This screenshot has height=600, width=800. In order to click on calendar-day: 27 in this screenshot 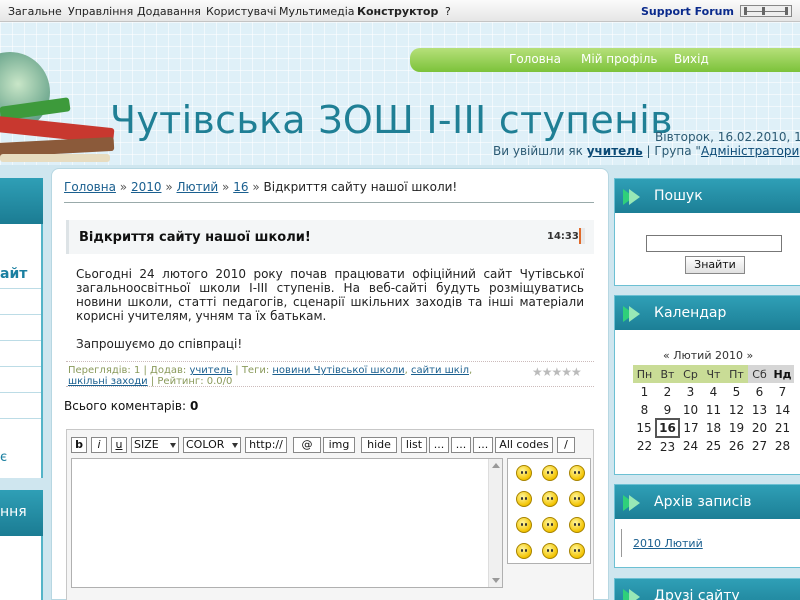, I will do `click(759, 446)`.